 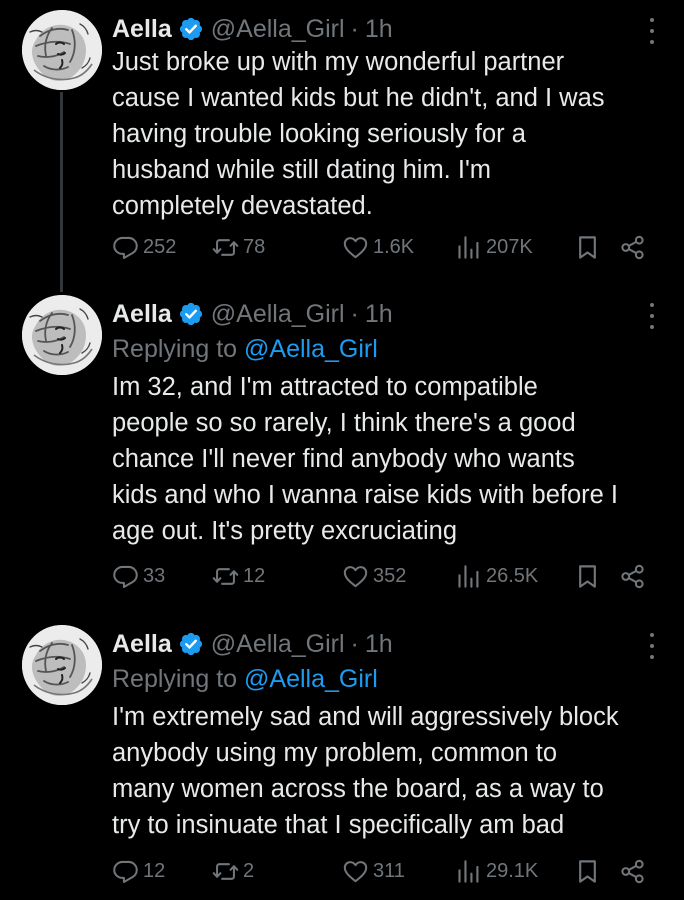 I want to click on like-button: 352, so click(x=374, y=576).